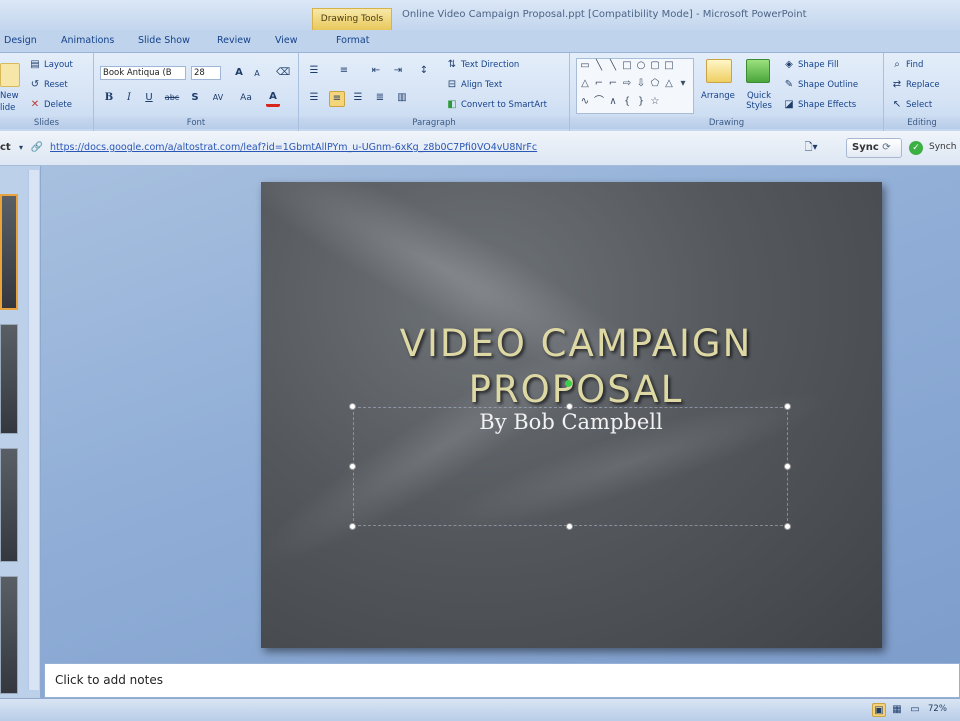 This screenshot has width=960, height=721. What do you see at coordinates (56, 85) in the screenshot?
I see `reset-button: Reset` at bounding box center [56, 85].